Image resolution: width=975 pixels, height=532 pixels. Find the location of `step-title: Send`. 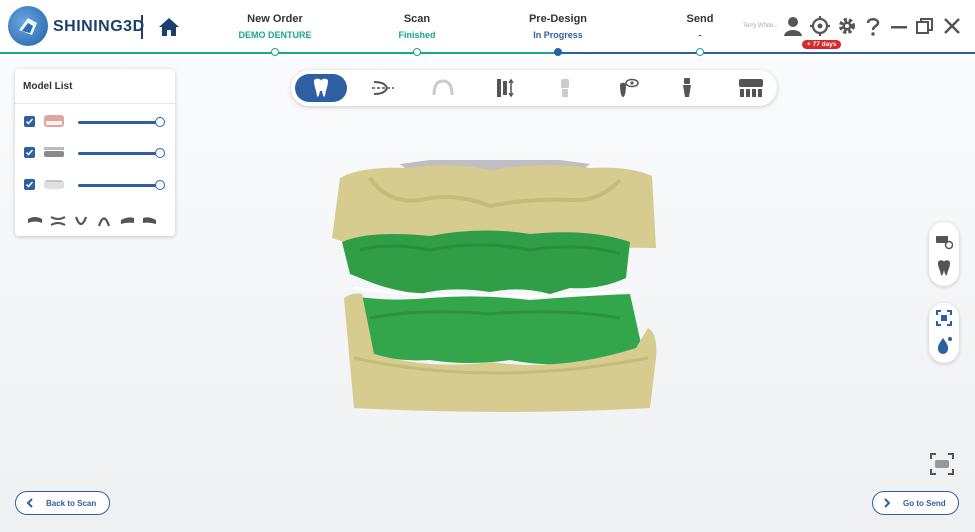

step-title: Send is located at coordinates (700, 19).